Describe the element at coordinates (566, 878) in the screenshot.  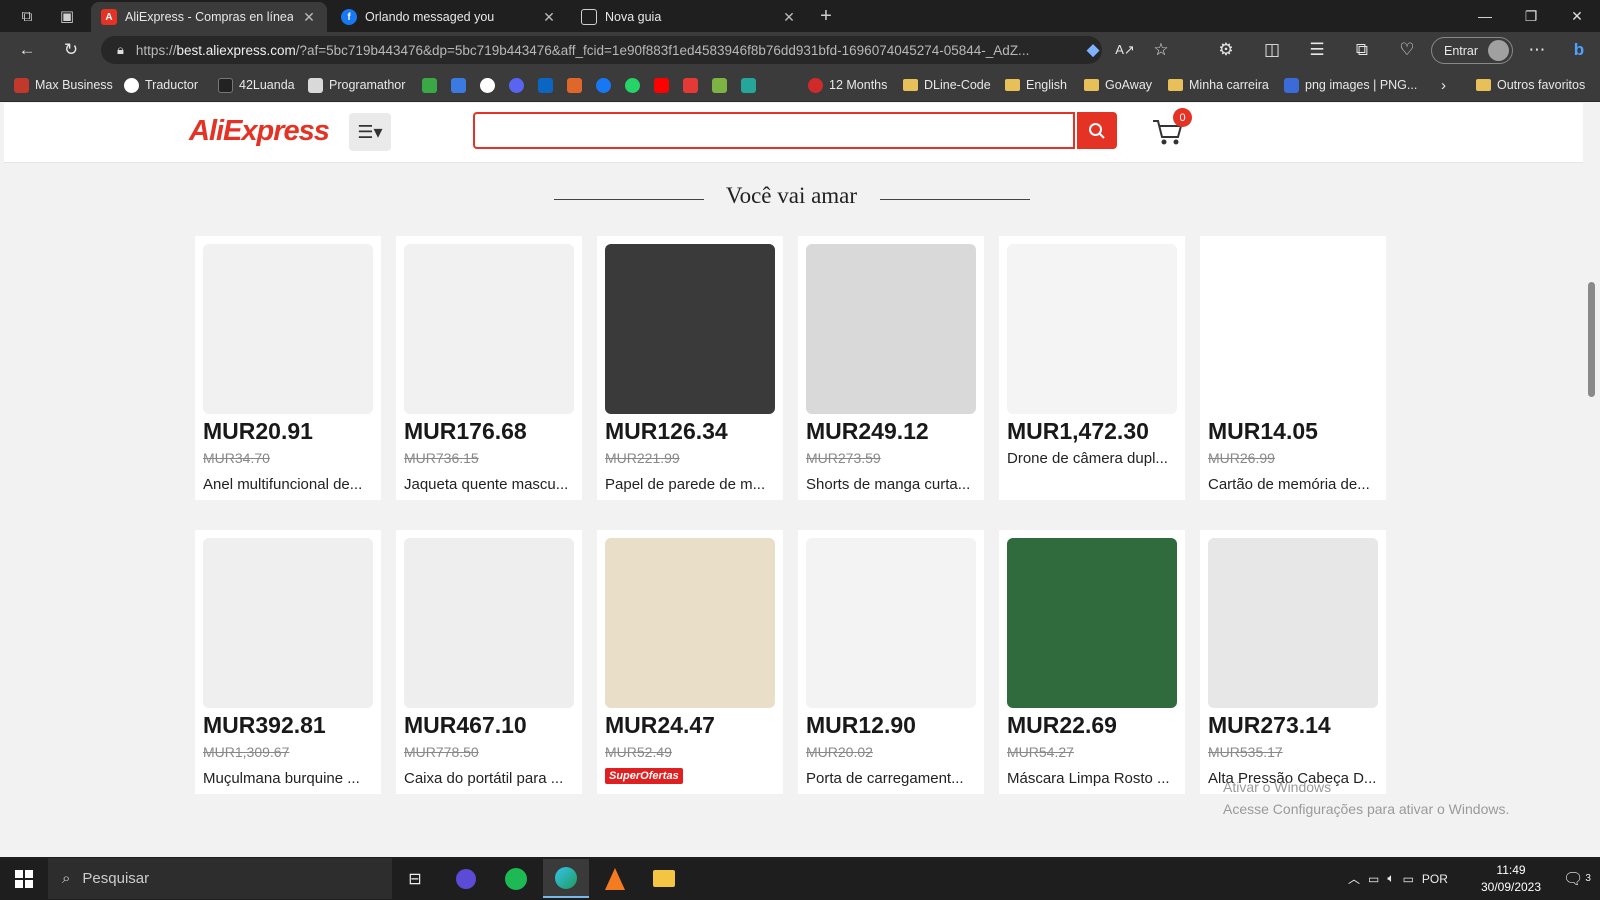
I see `edge-icon` at that location.